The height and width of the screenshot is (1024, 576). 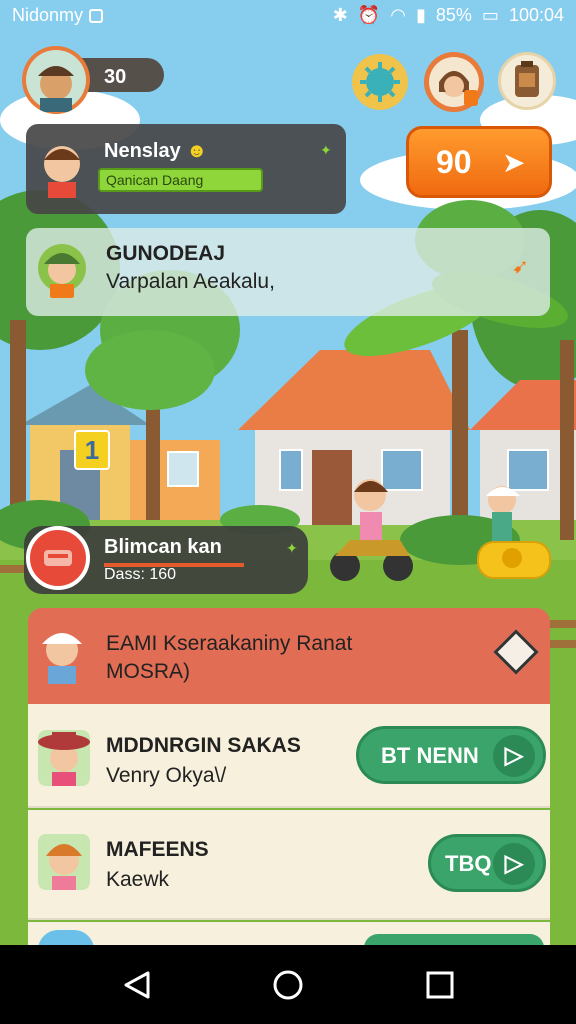 What do you see at coordinates (190, 281) in the screenshot?
I see `notice-subtitle: Varpalan Aeakalu,` at bounding box center [190, 281].